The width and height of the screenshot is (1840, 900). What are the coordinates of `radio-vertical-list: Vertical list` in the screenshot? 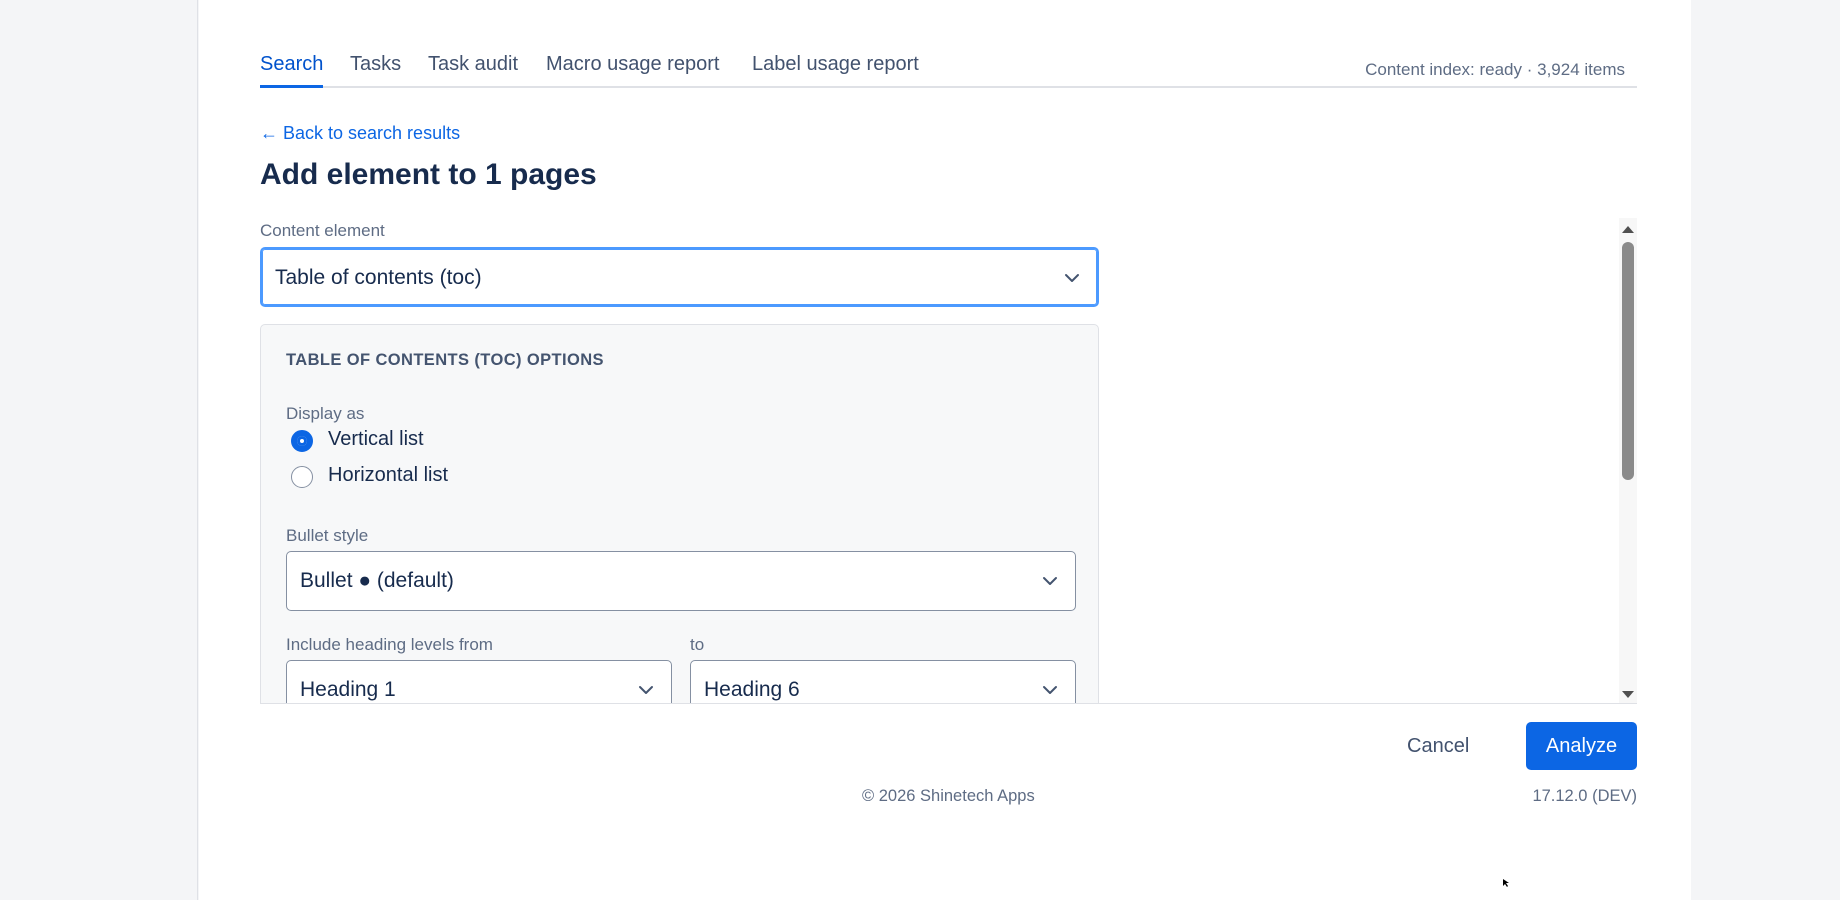 It's located at (391, 441).